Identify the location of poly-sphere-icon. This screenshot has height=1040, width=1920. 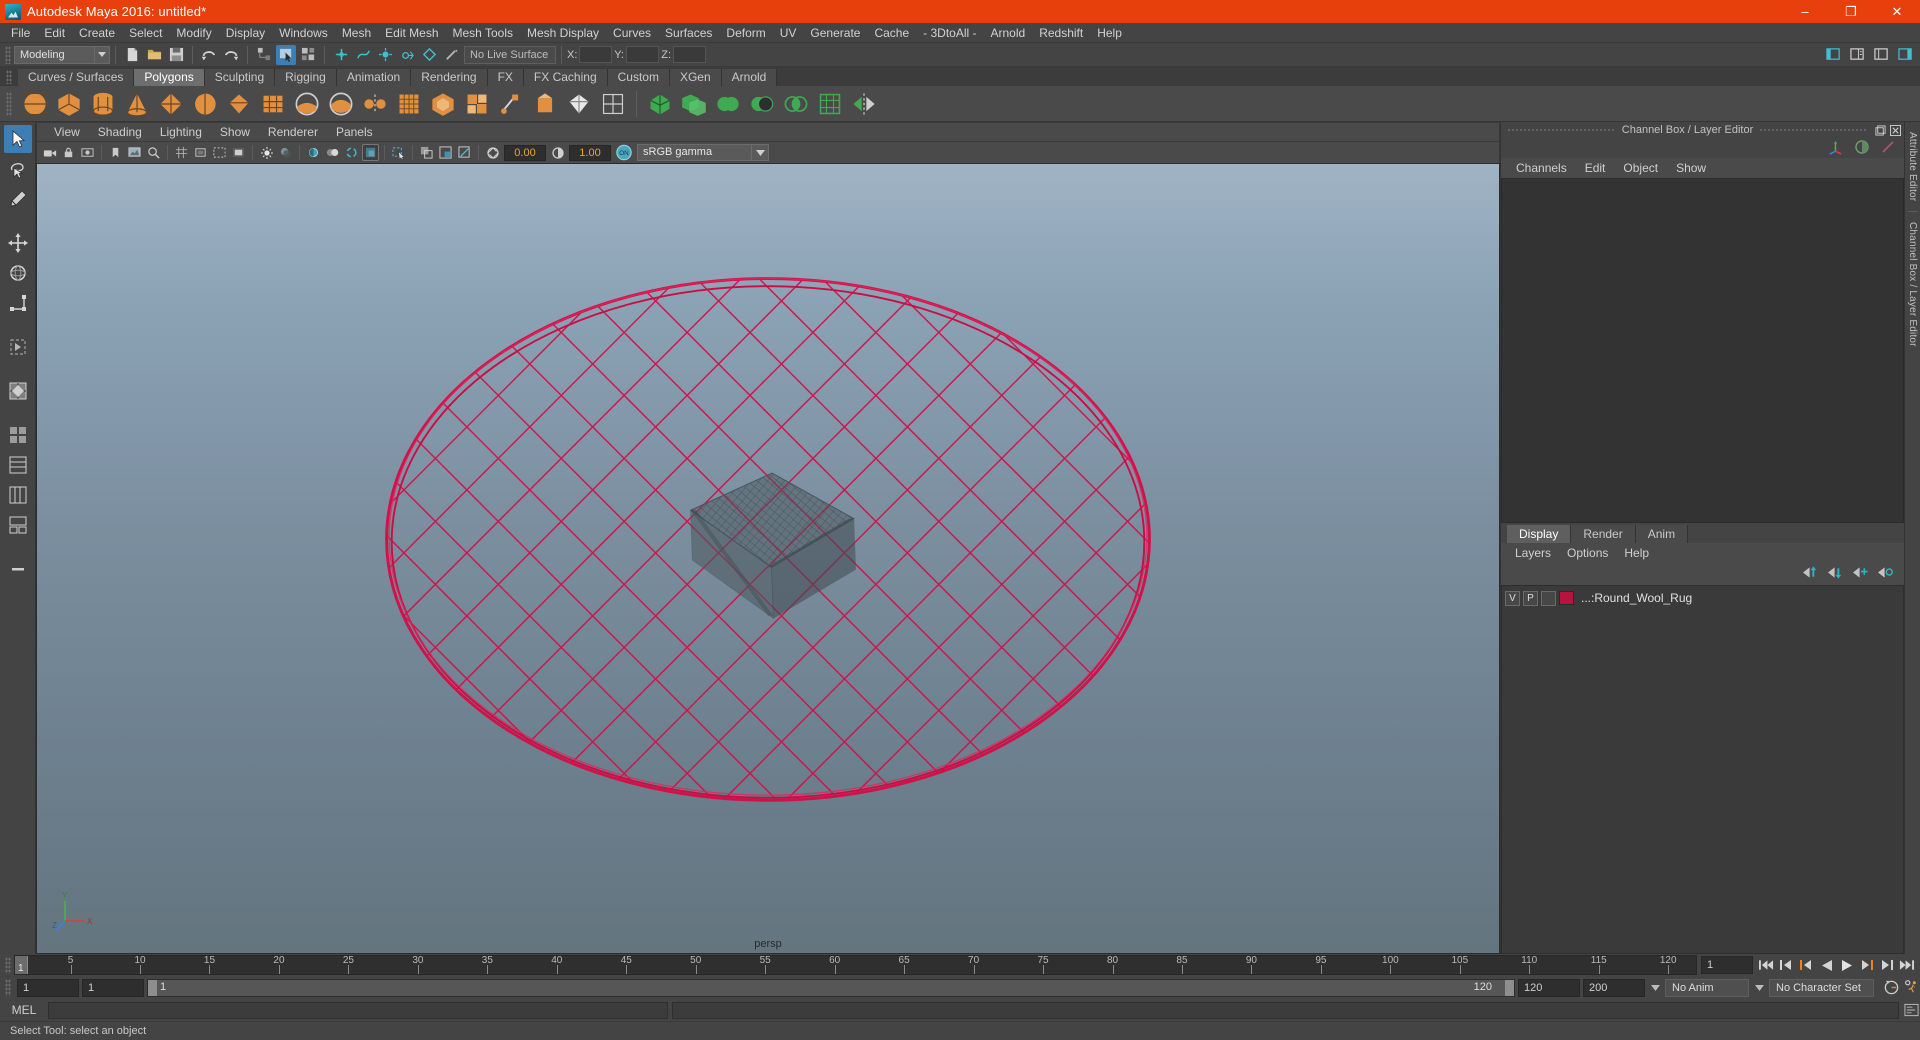
(35, 104).